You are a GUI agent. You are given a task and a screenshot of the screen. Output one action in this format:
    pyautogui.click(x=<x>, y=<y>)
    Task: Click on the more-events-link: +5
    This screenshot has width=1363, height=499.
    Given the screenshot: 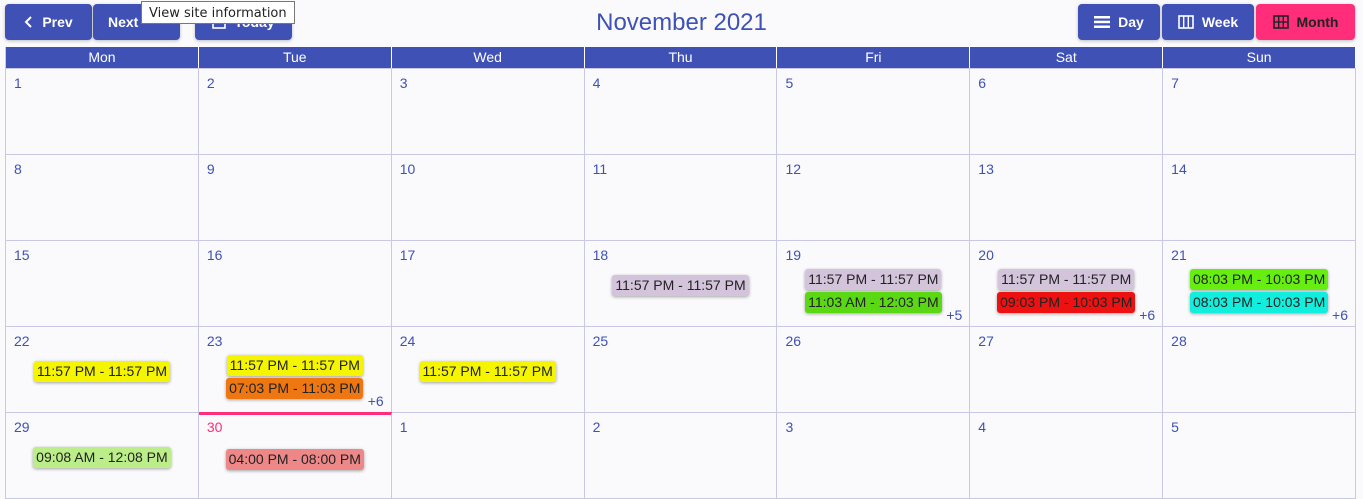 What is the action you would take?
    pyautogui.click(x=954, y=315)
    